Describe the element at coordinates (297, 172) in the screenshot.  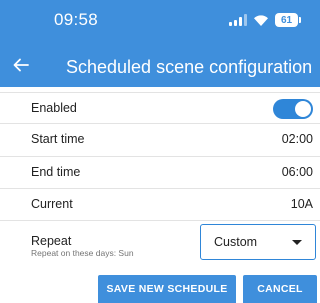
I see `end-time-value: 06:00` at that location.